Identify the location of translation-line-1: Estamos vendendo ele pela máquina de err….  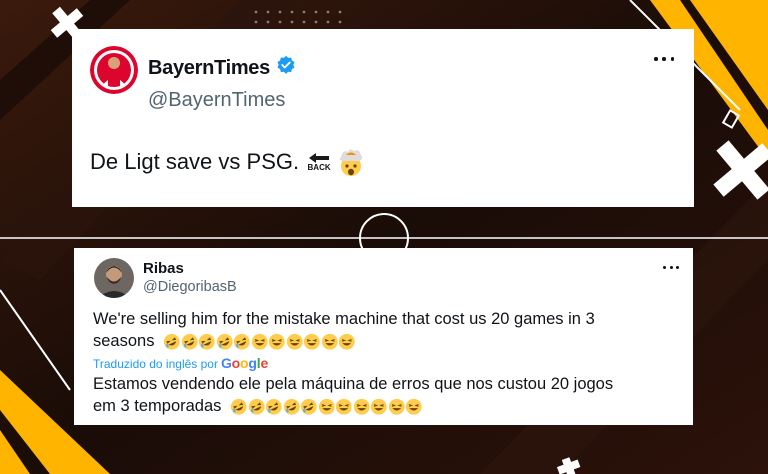
(353, 384).